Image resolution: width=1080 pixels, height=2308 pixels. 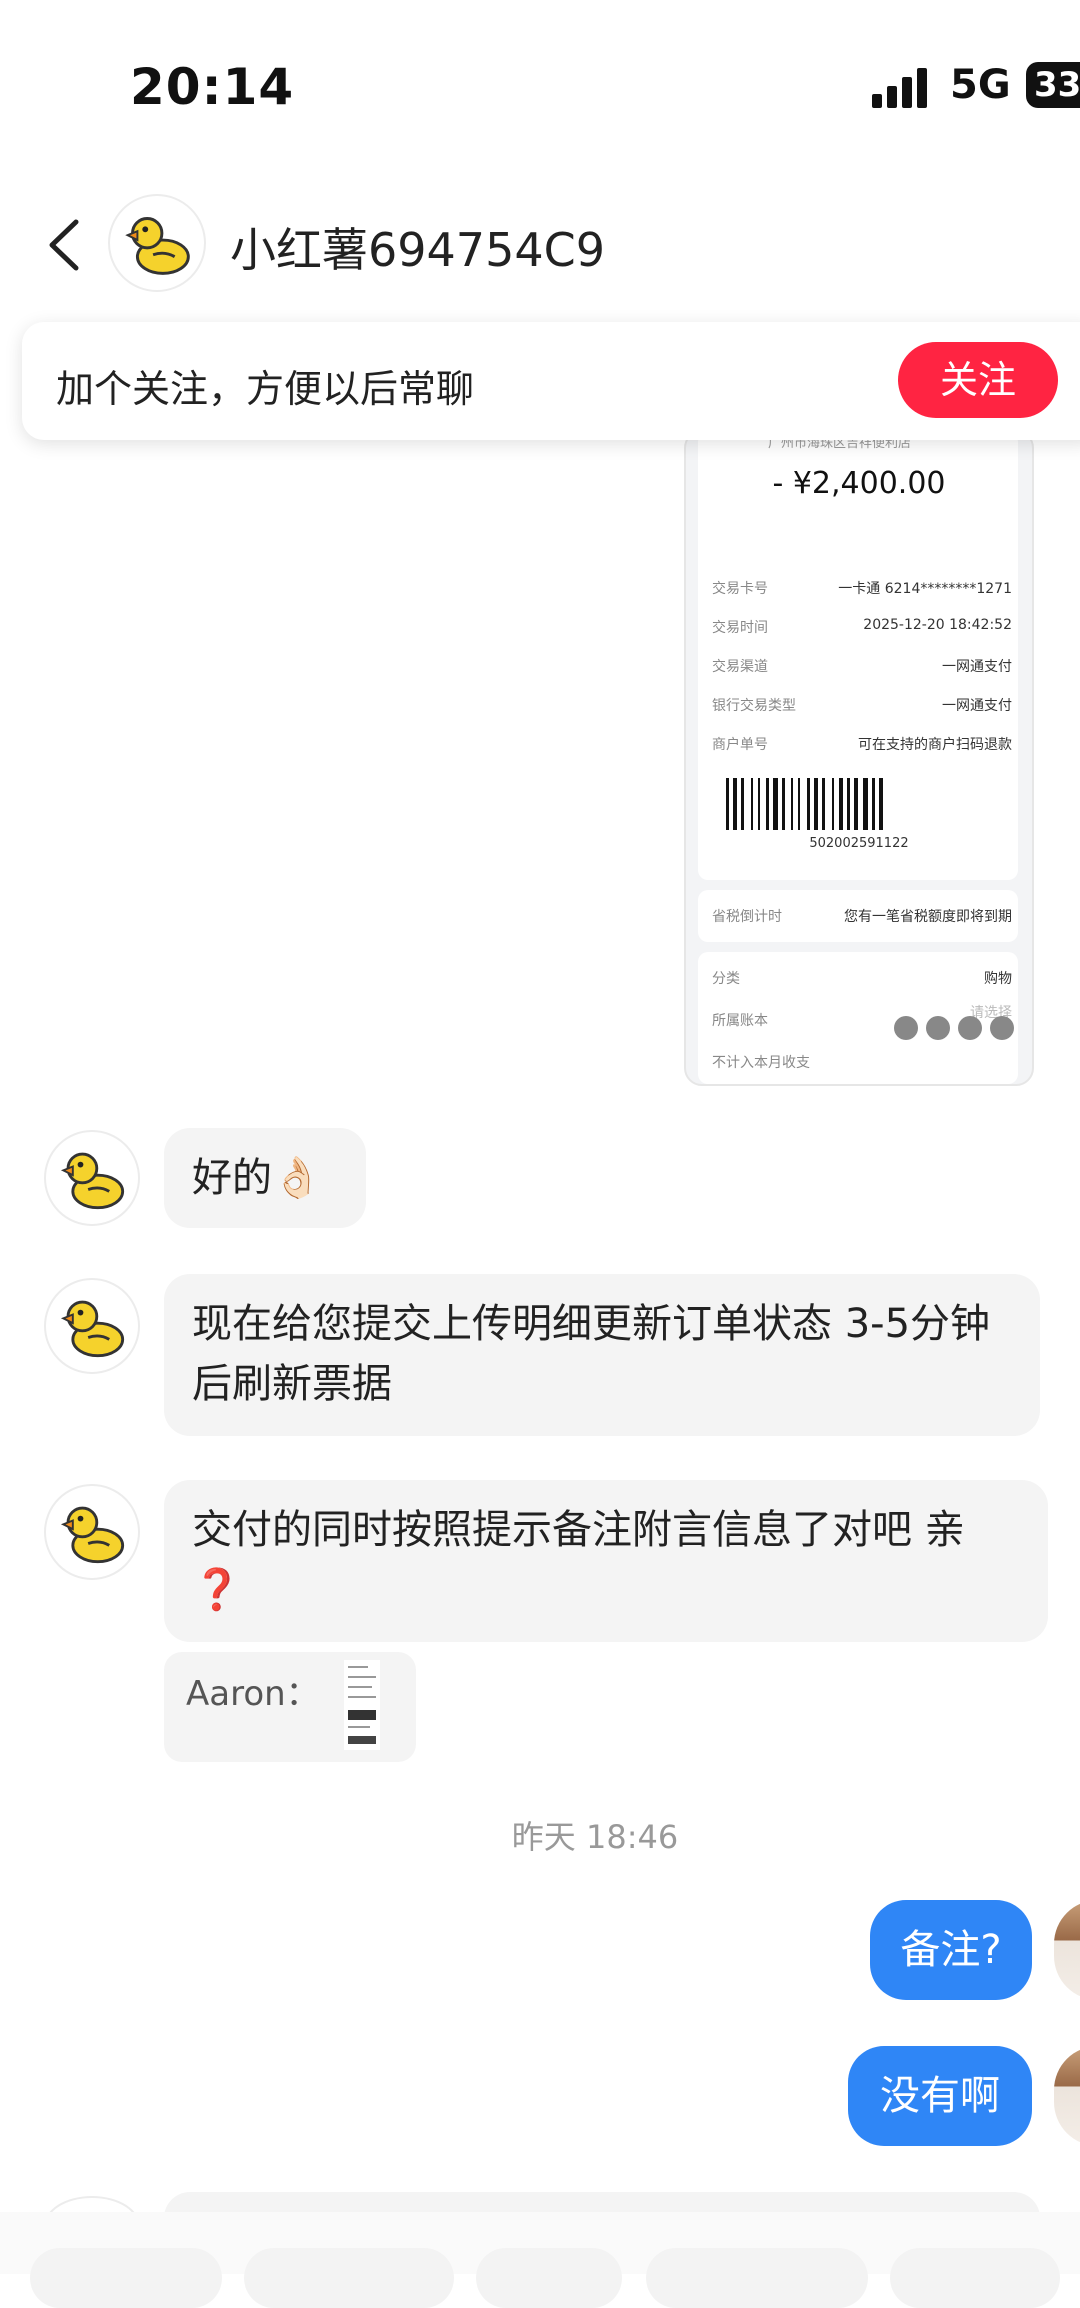 I want to click on message-text: 好的, so click(x=232, y=1178).